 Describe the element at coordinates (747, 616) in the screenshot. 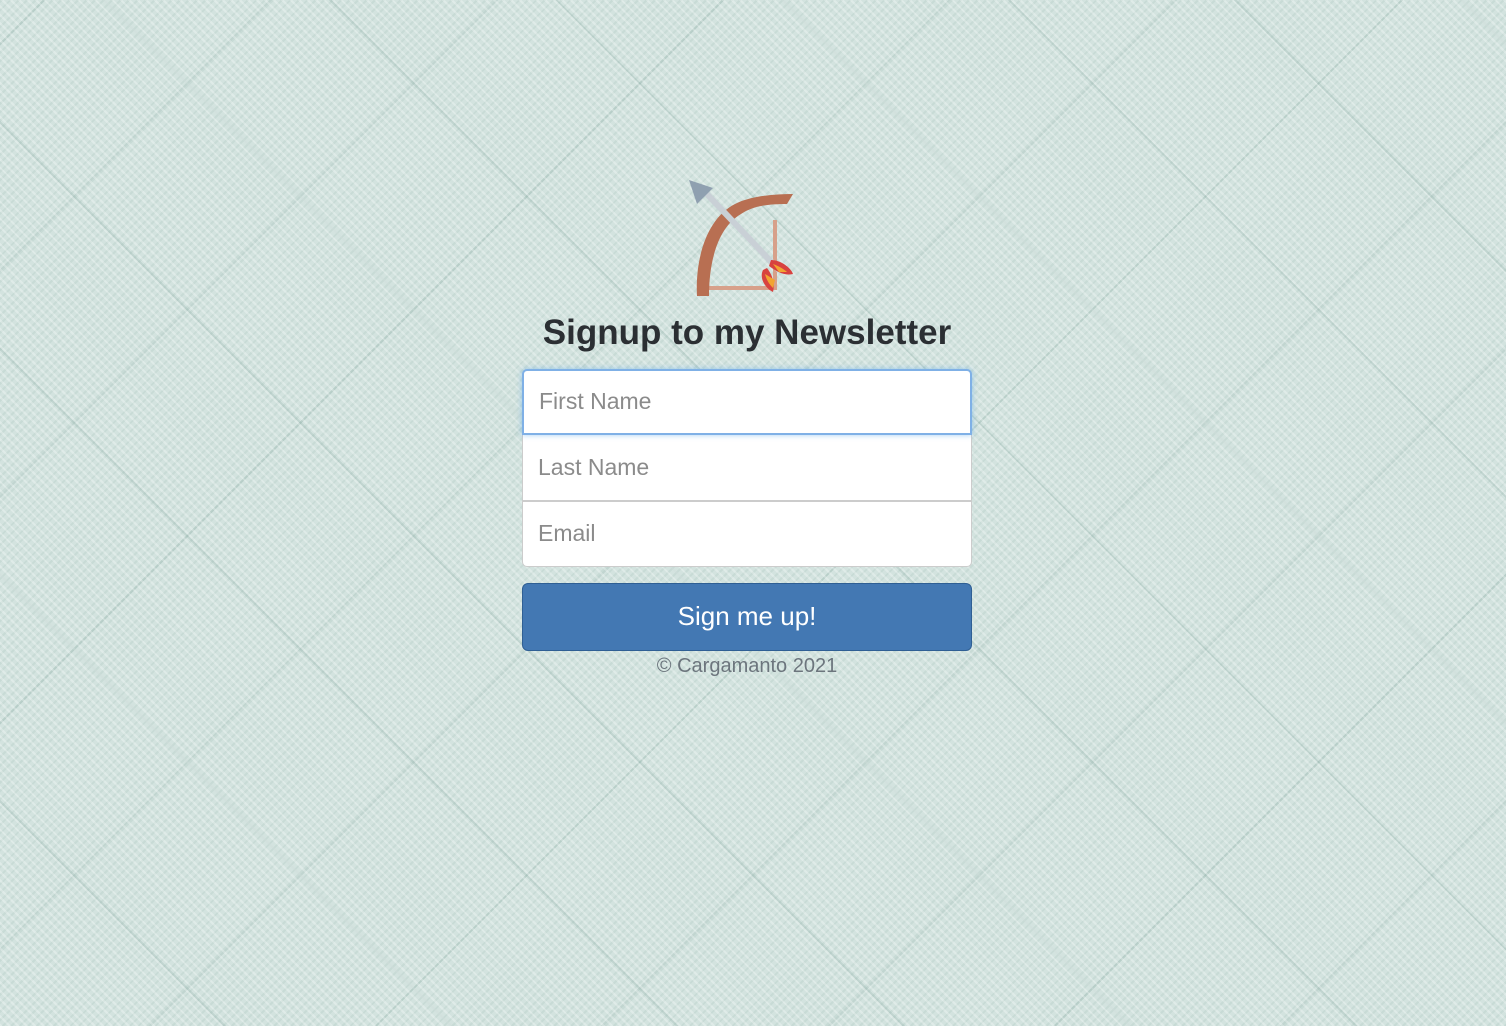

I see `sign-up-button: Sign me up!` at that location.